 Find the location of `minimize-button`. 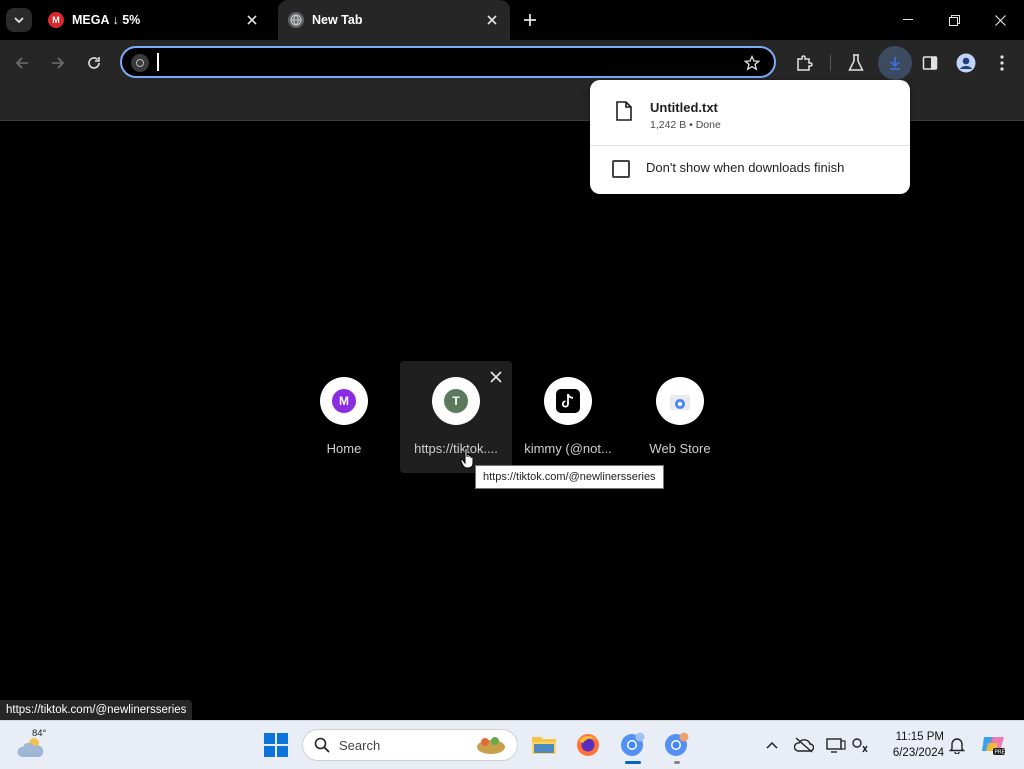

minimize-button is located at coordinates (908, 20).